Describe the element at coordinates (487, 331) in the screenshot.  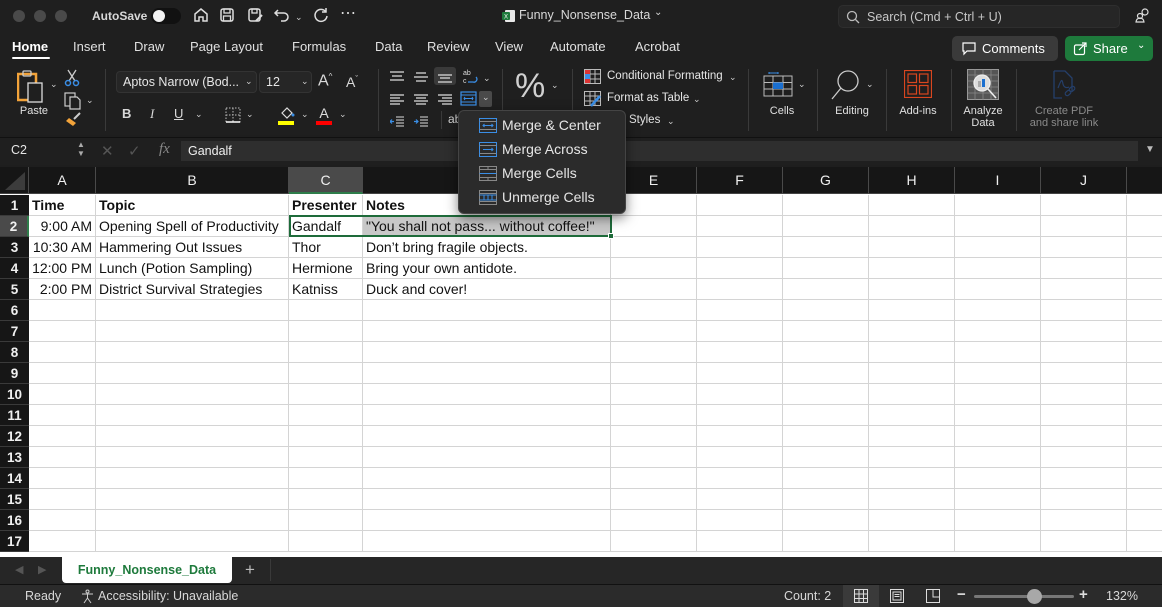
I see `cell-d7` at that location.